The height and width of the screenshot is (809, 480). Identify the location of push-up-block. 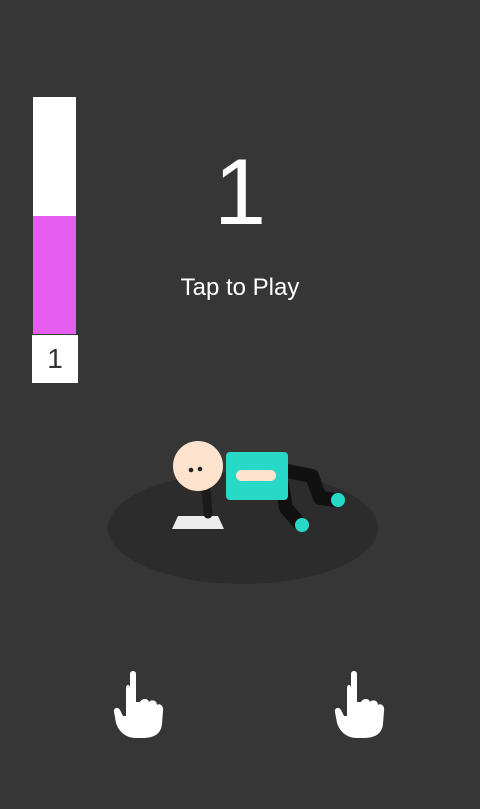
(198, 522).